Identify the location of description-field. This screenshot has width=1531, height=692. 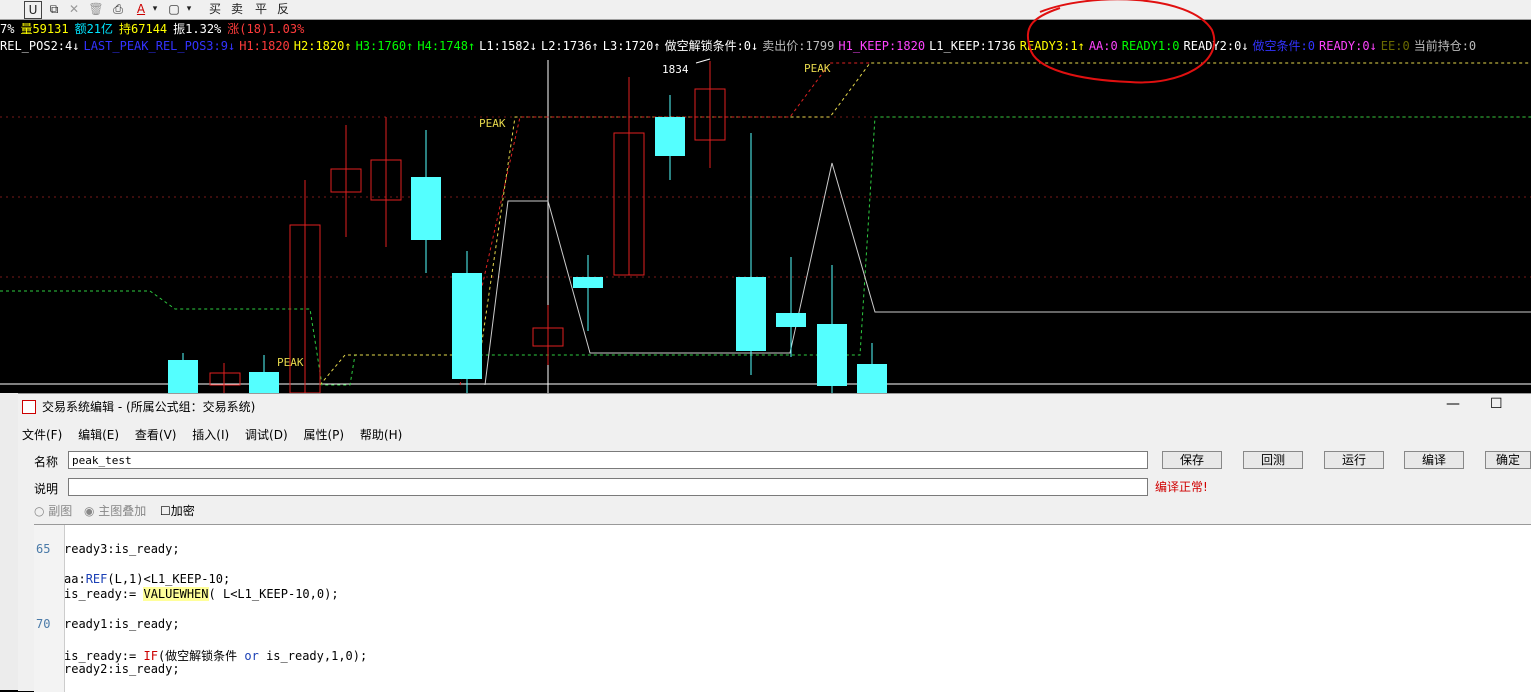
(608, 487).